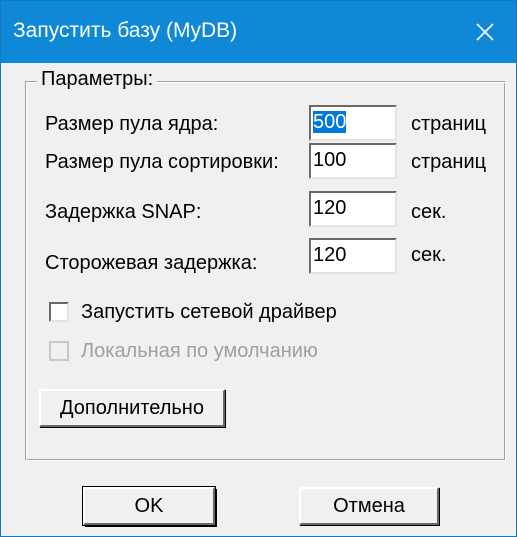 This screenshot has height=537, width=517. I want to click on watchdog-delay-input: 120, so click(353, 256).